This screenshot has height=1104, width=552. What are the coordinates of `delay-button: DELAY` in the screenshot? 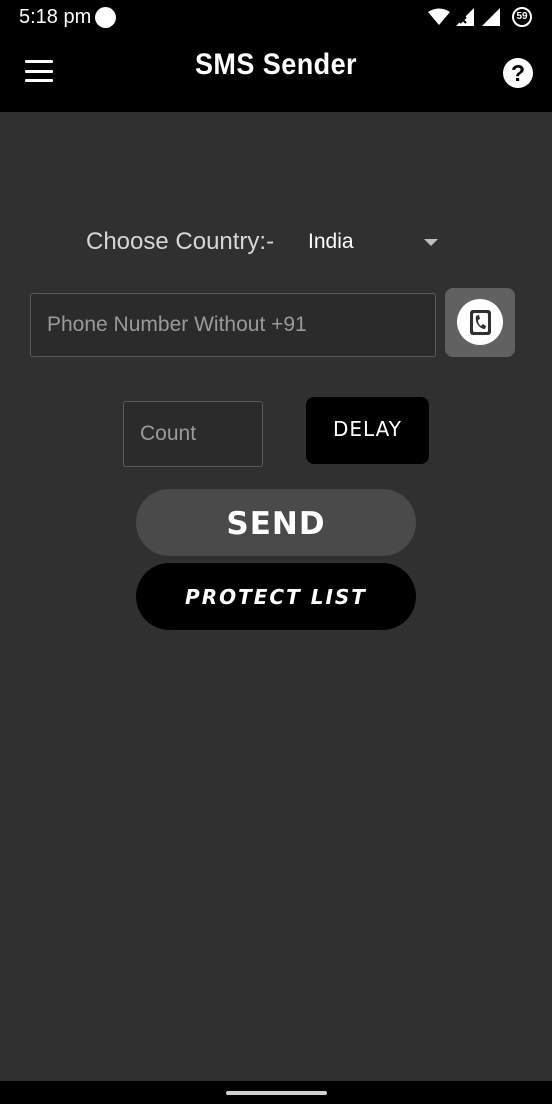 It's located at (367, 430).